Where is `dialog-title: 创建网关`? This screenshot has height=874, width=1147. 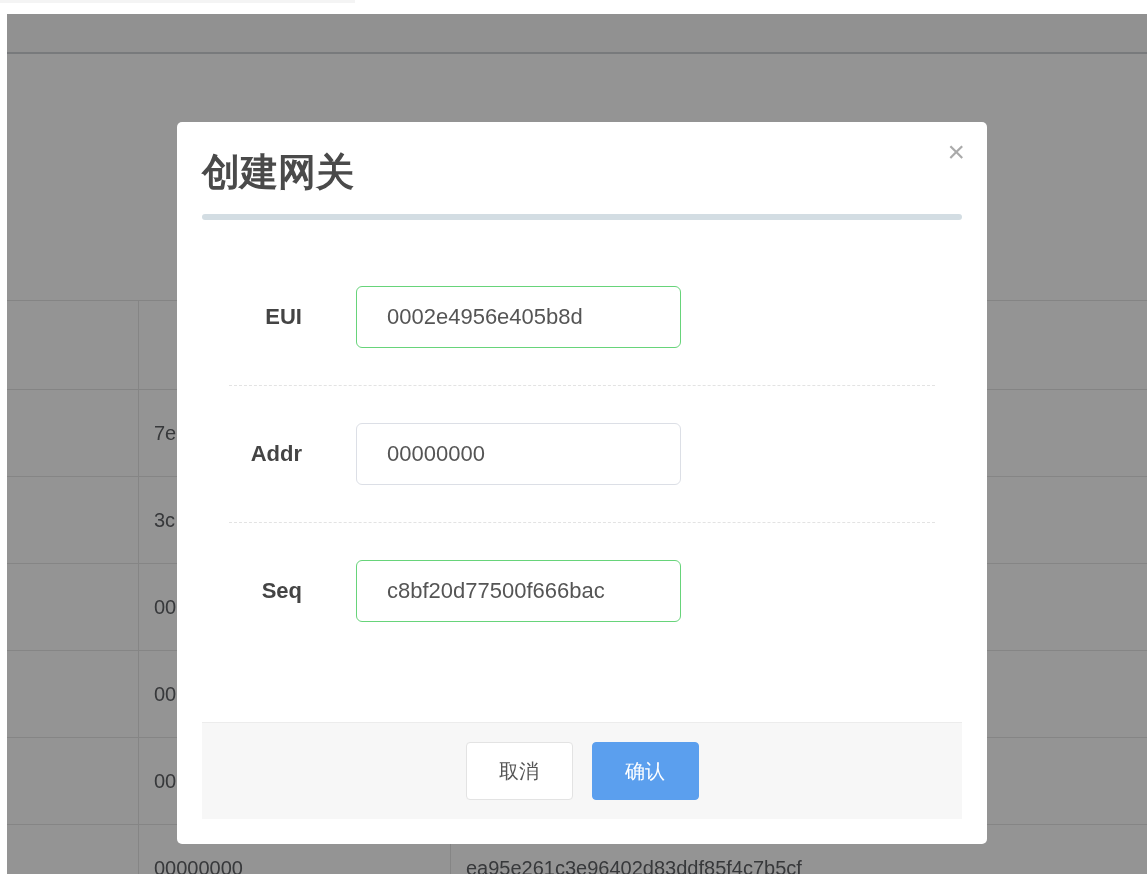 dialog-title: 创建网关 is located at coordinates (278, 172).